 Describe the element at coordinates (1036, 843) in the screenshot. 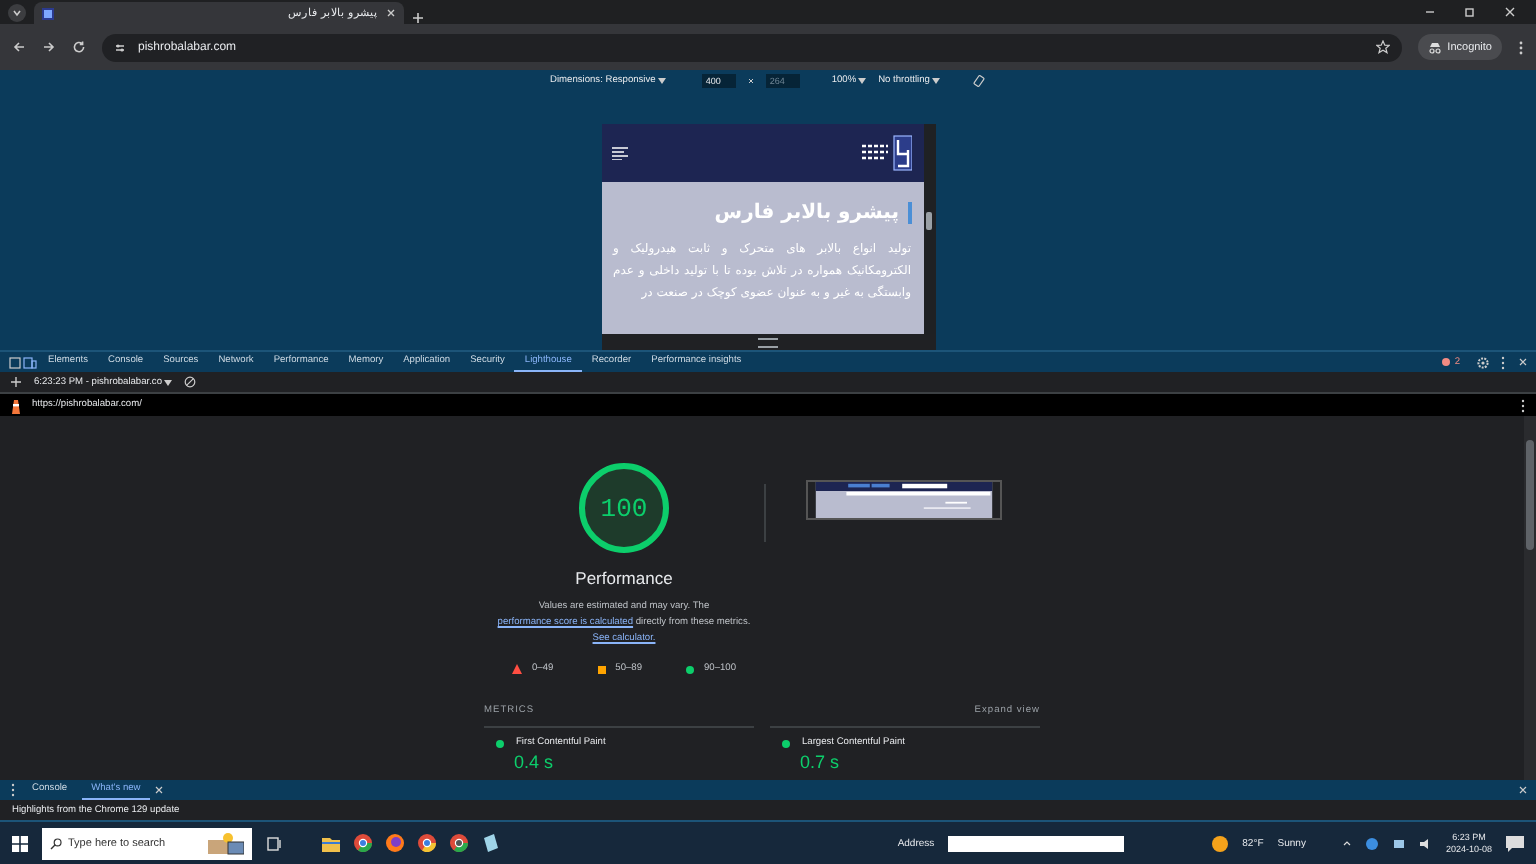

I see `address-field` at that location.